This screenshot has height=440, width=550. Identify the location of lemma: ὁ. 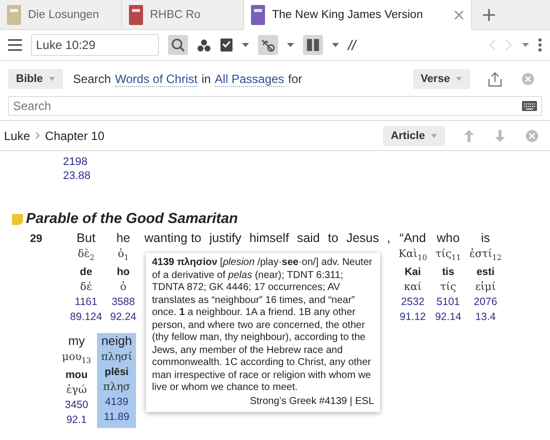
(123, 288).